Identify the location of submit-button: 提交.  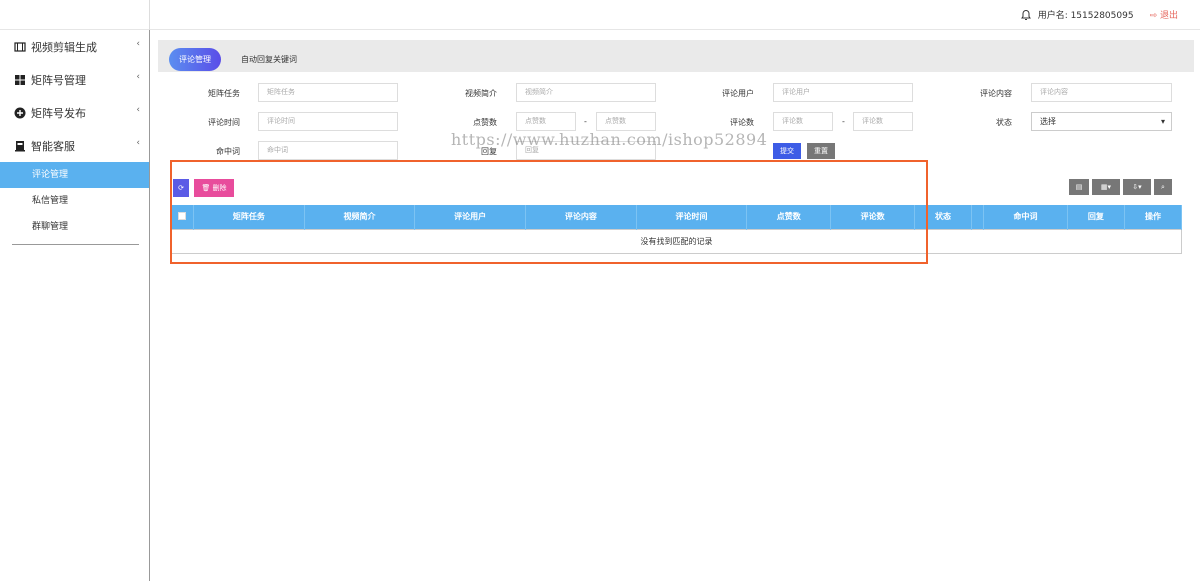
(787, 151).